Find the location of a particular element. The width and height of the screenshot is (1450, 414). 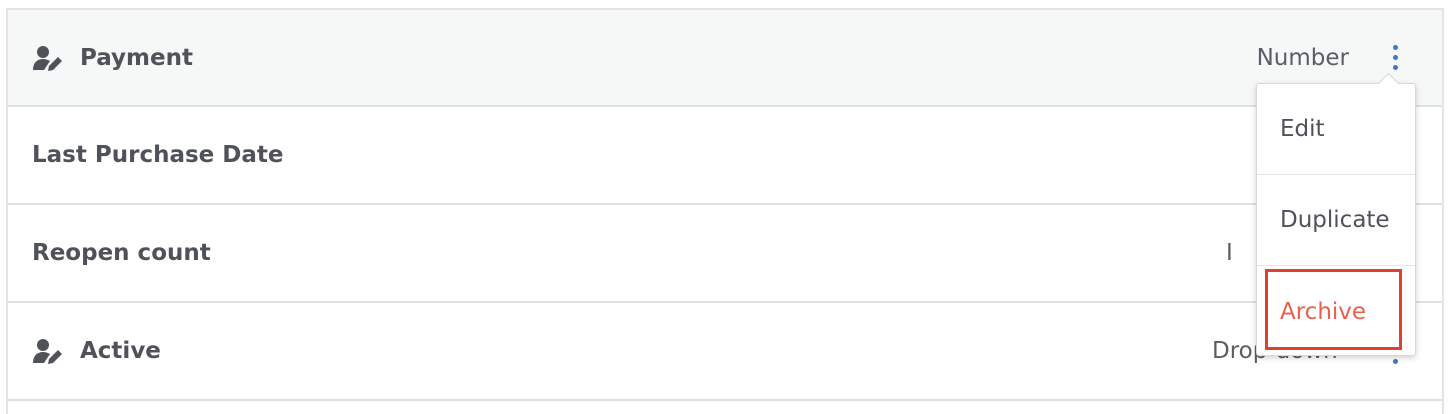

row-actions-menu: Edit Duplicate Archive is located at coordinates (1336, 214).